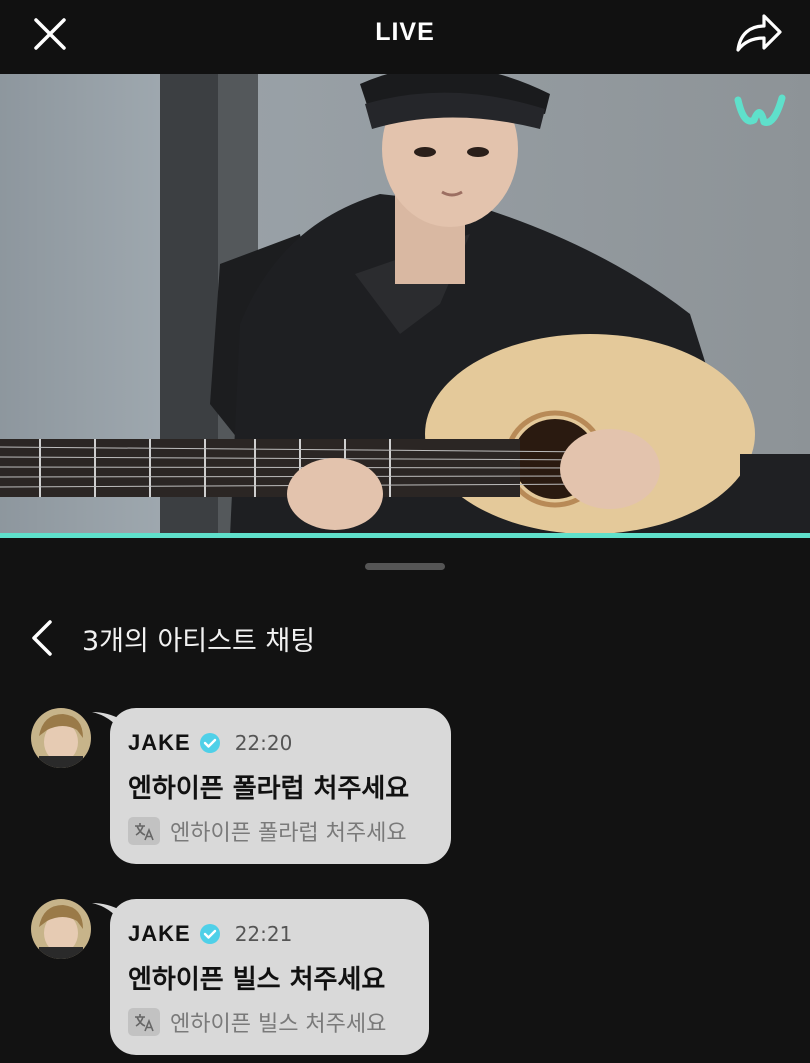  I want to click on message-text: 엔하이픈 폴라럽 처주세요, so click(269, 789).